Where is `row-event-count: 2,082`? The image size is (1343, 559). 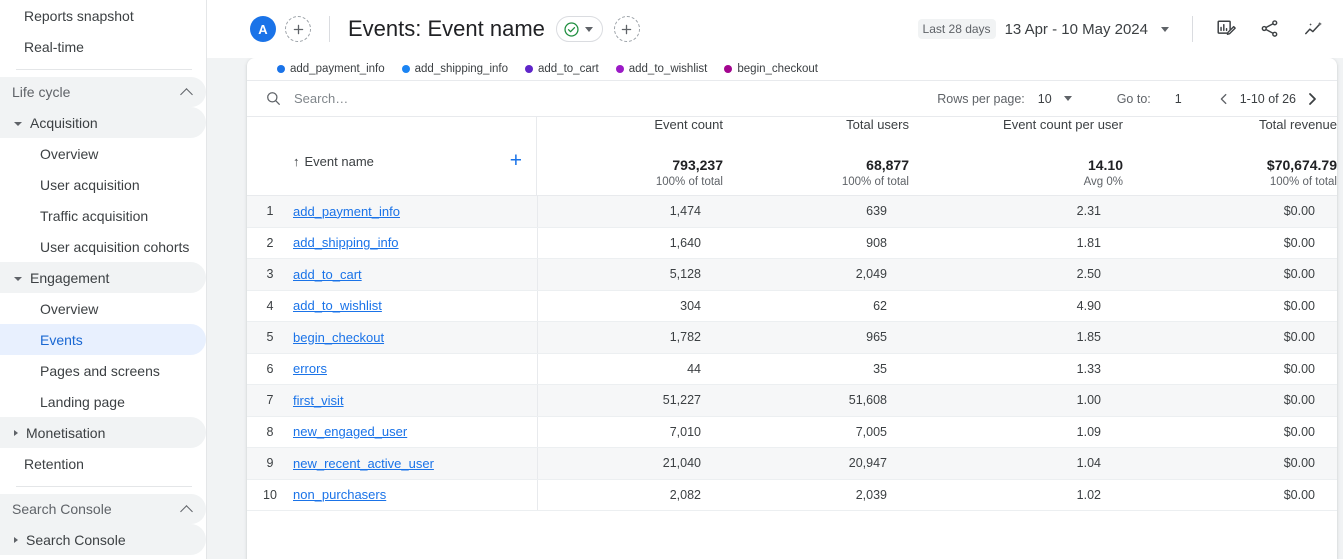 row-event-count: 2,082 is located at coordinates (630, 495).